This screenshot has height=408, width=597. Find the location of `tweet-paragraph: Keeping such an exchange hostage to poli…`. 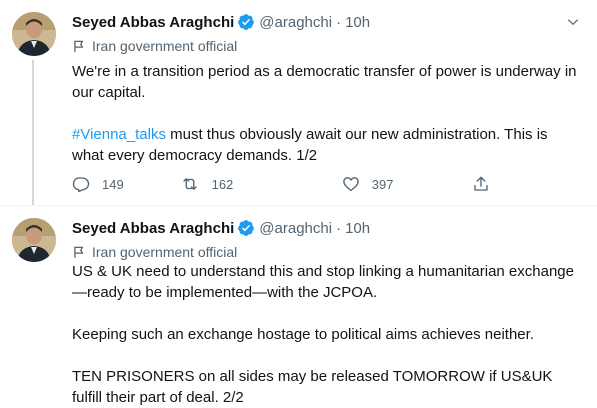

tweet-paragraph: Keeping such an exchange hostage to poli… is located at coordinates (303, 334).